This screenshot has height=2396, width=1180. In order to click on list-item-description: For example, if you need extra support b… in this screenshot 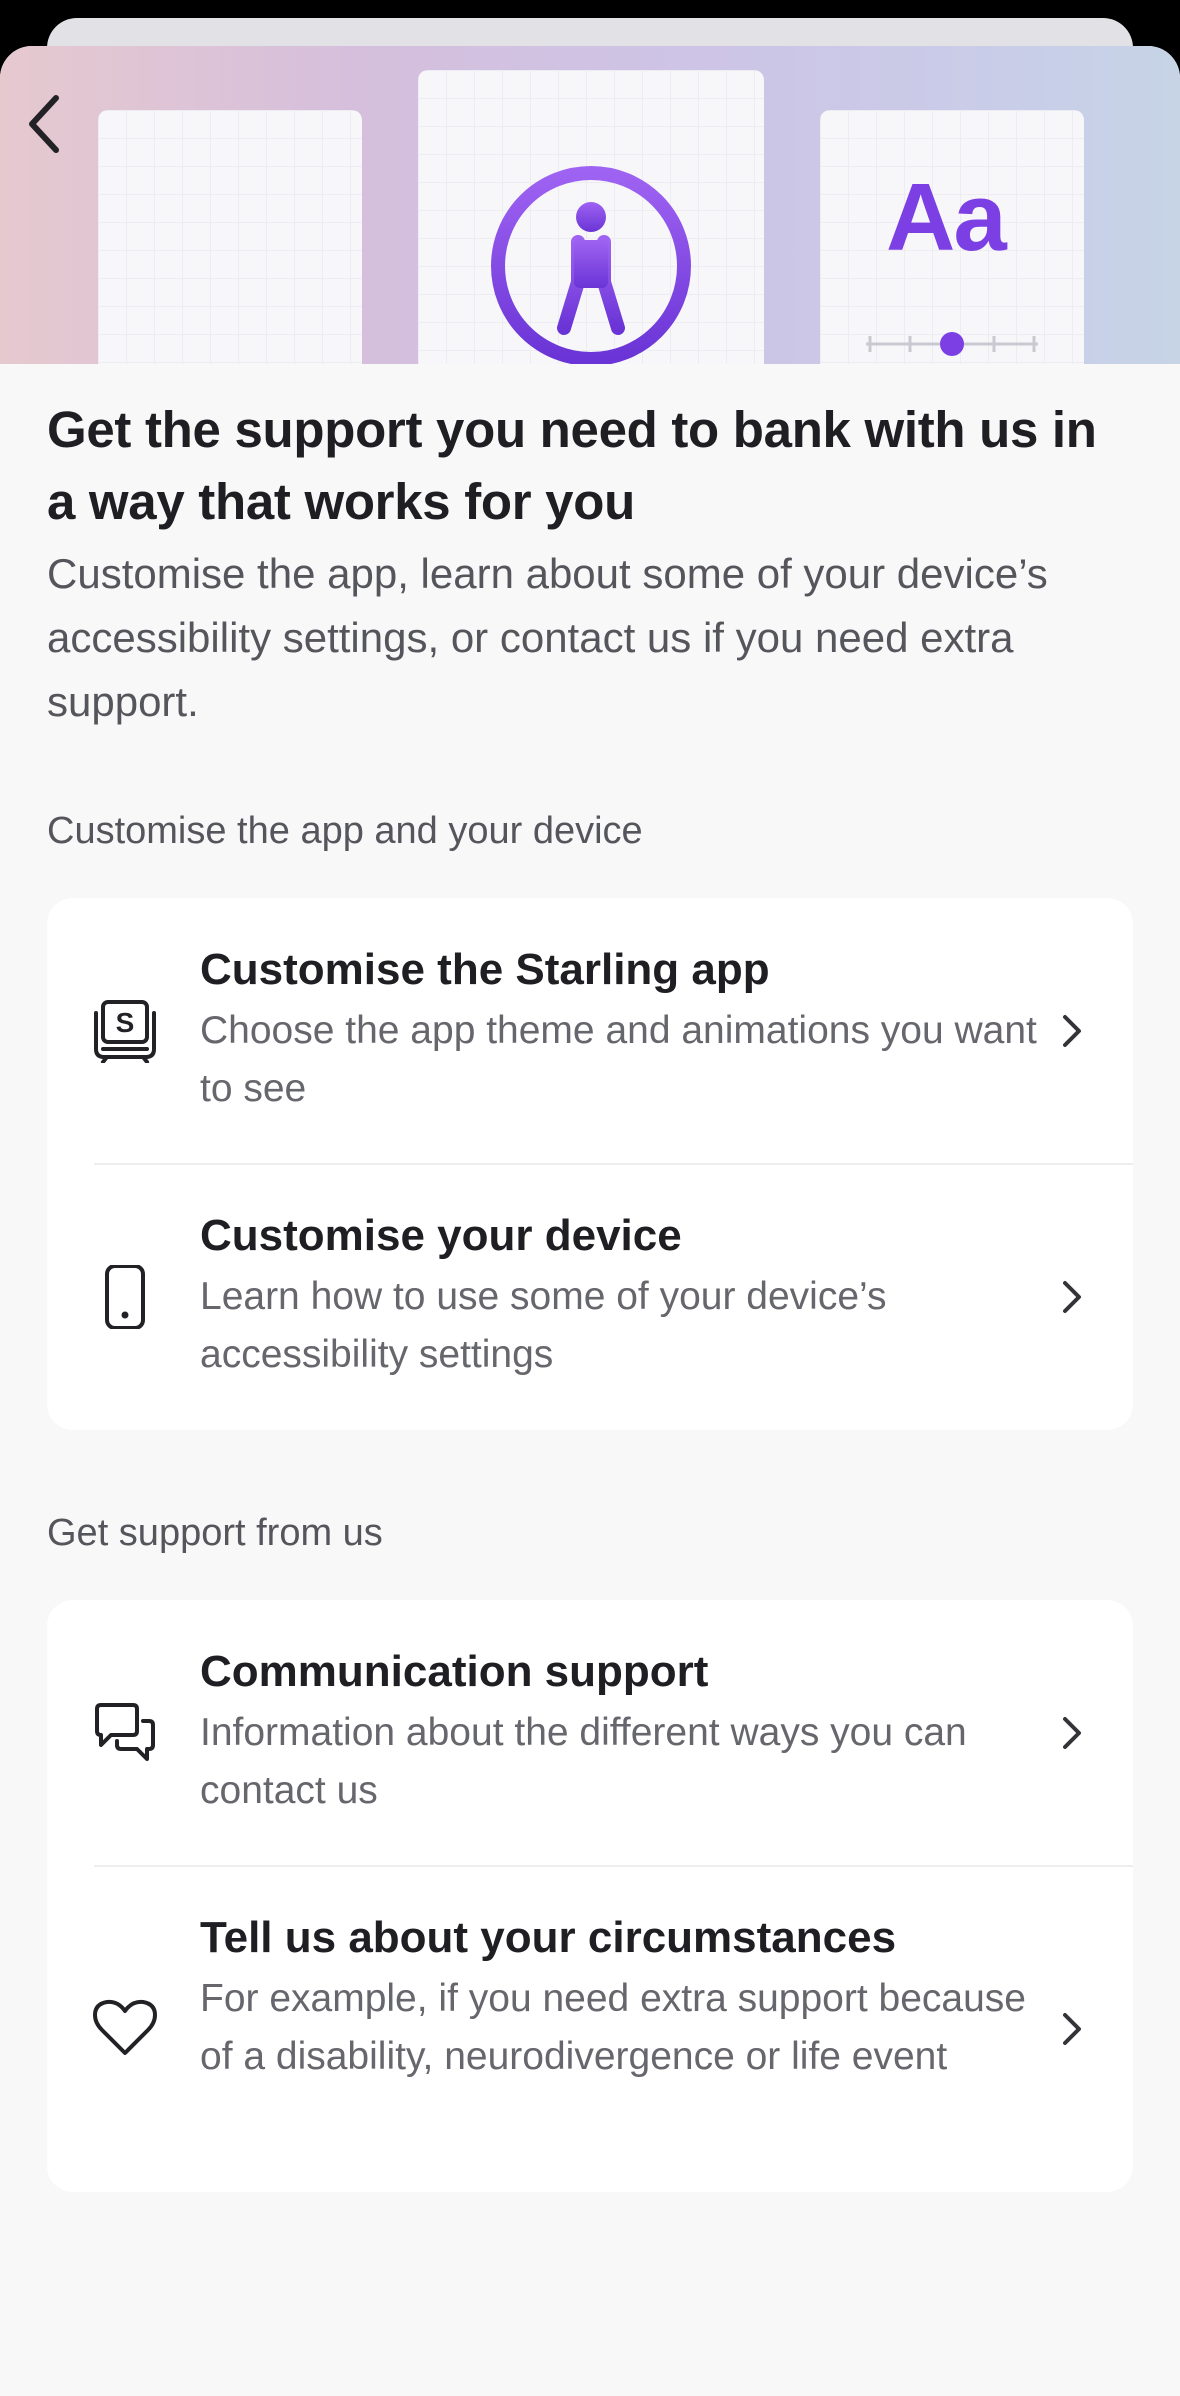, I will do `click(613, 2027)`.